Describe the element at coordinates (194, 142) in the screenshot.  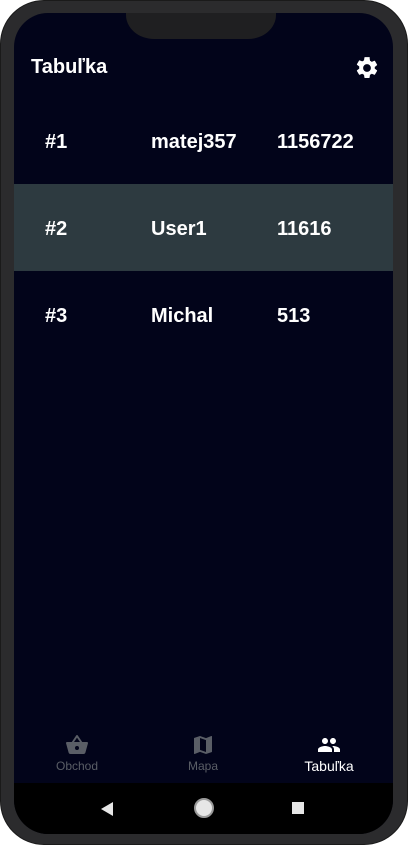
I see `name-cell: matej357` at that location.